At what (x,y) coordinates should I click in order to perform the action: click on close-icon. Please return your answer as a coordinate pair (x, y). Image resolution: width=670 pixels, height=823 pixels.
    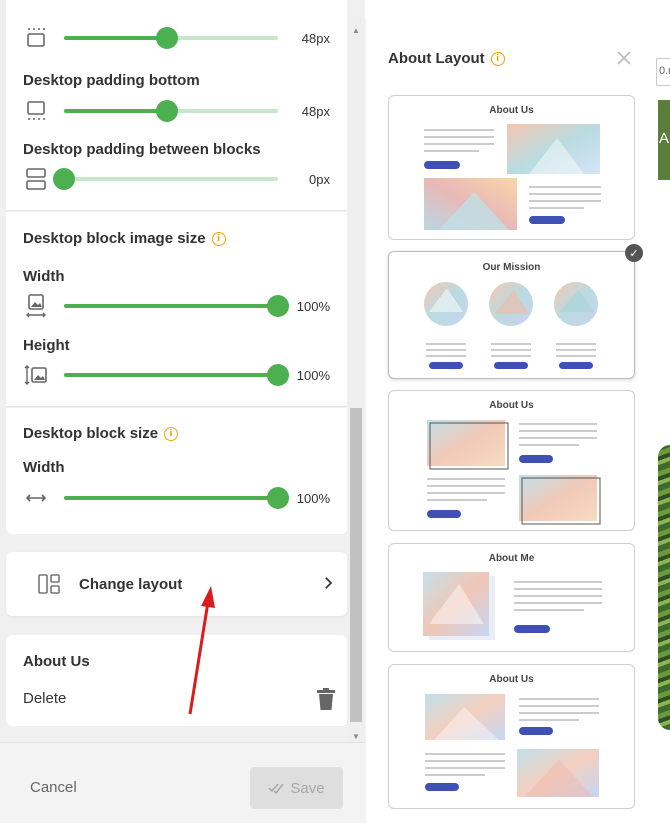
    Looking at the image, I should click on (624, 58).